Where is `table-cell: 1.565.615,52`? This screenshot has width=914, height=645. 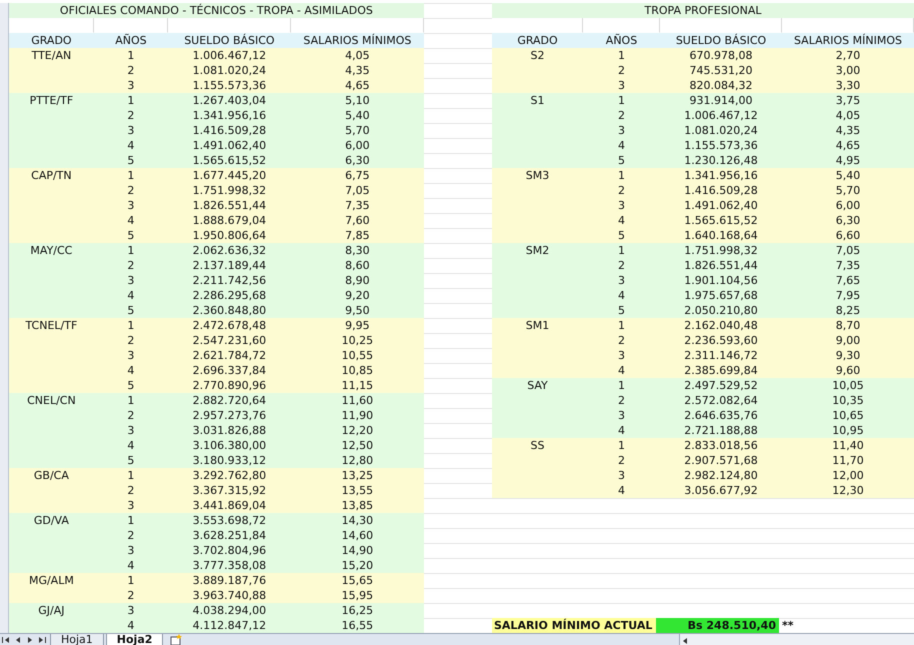 table-cell: 1.565.615,52 is located at coordinates (721, 220).